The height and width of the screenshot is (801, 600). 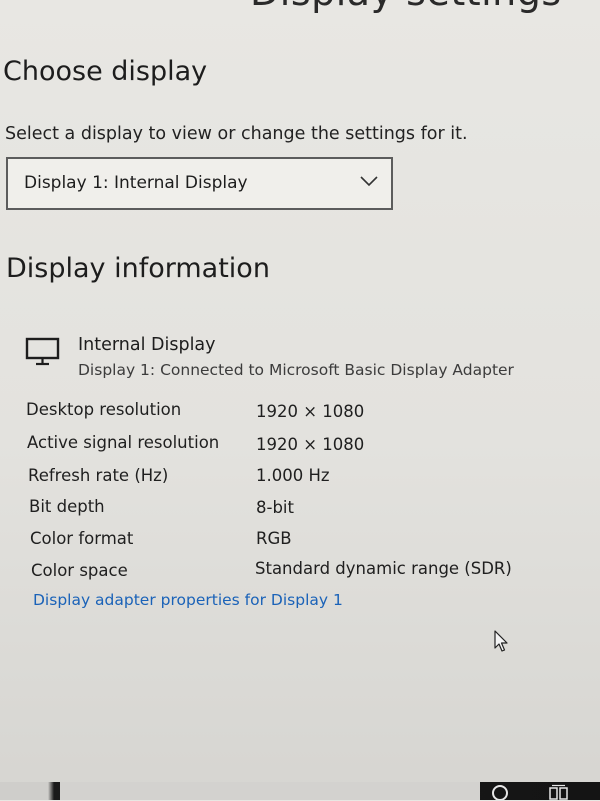 I want to click on display-select-dropdown: Display 1: Internal Display, so click(x=199, y=183).